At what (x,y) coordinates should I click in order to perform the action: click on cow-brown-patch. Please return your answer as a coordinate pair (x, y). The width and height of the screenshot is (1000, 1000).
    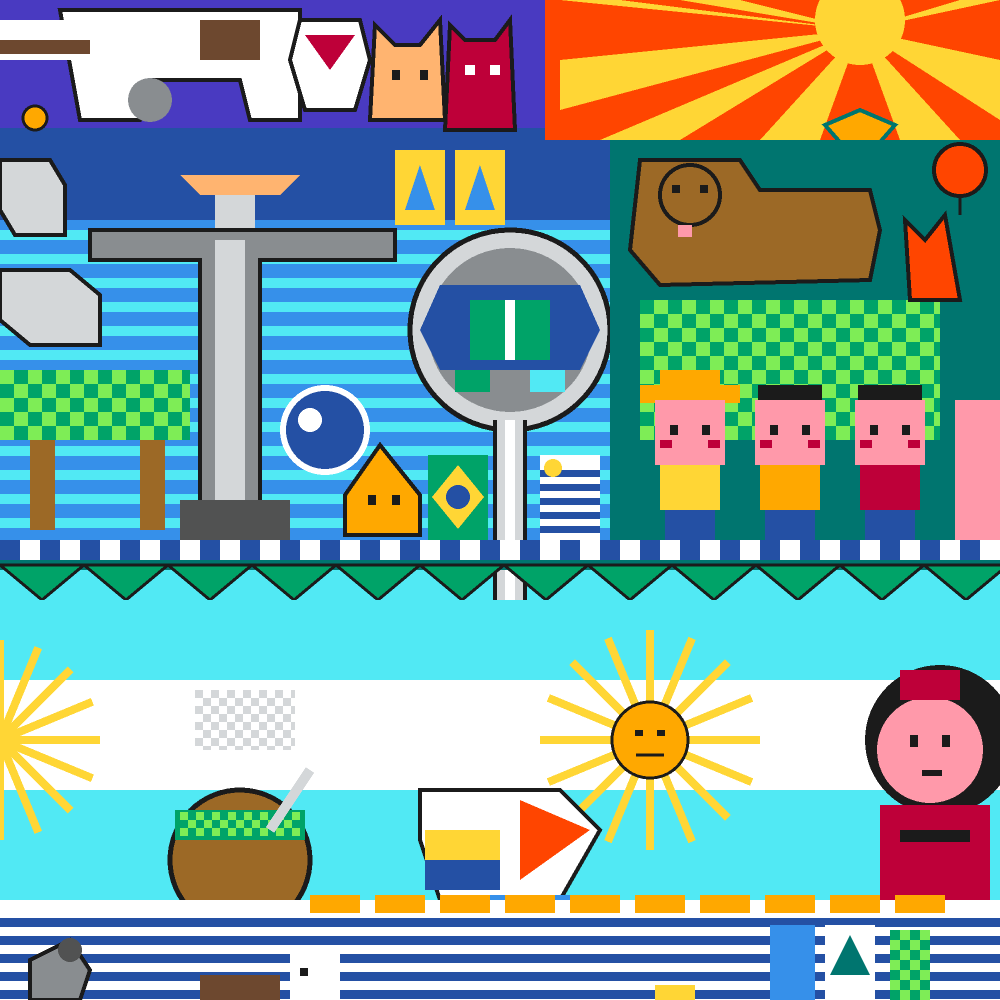
    Looking at the image, I should click on (230, 40).